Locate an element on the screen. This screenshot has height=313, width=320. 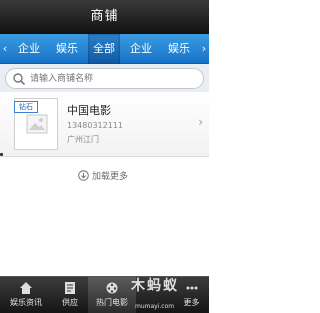
scroll-indicator is located at coordinates (1, 154).